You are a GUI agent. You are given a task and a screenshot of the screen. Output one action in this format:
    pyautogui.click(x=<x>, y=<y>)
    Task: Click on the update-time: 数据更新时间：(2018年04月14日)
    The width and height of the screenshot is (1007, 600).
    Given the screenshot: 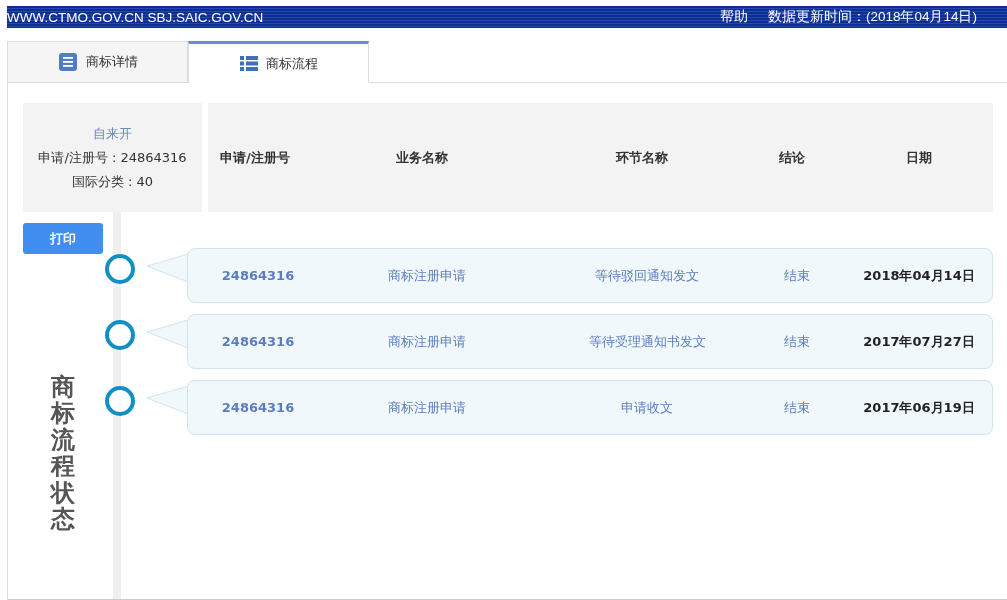 What is the action you would take?
    pyautogui.click(x=872, y=17)
    